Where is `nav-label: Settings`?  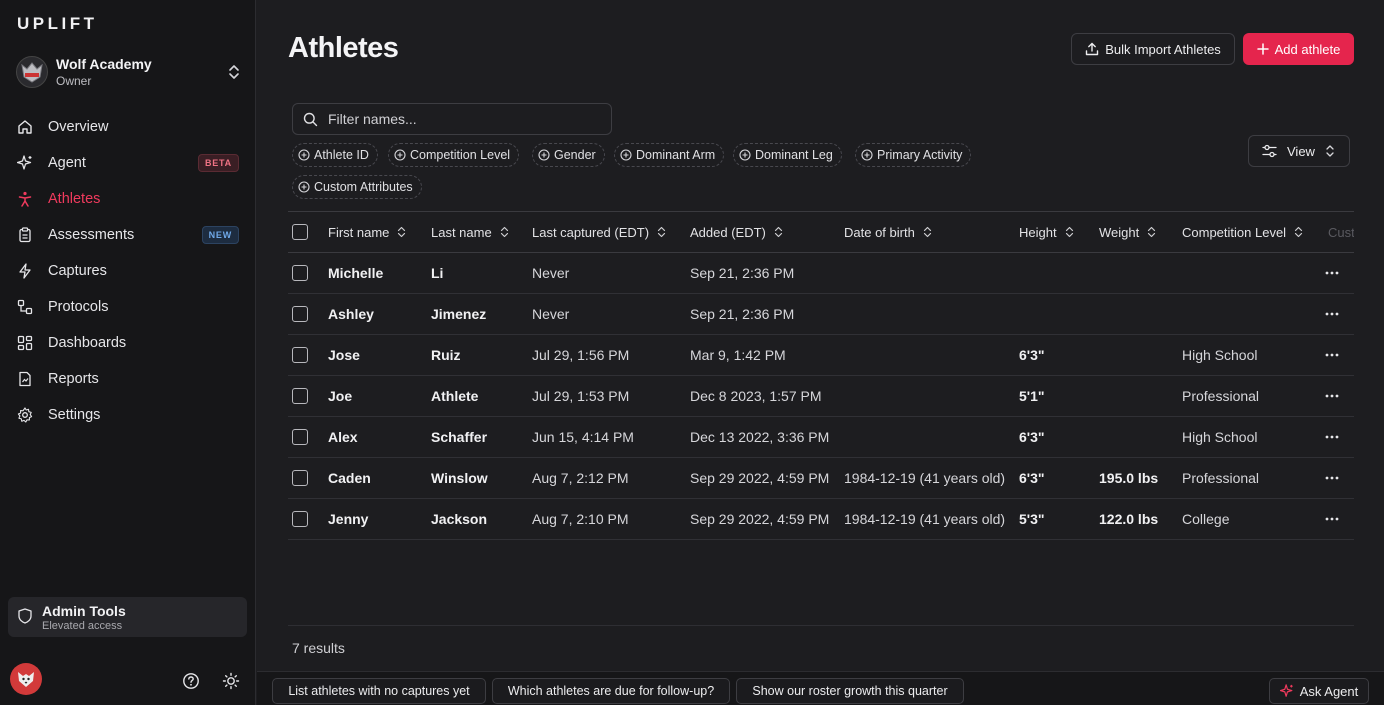
nav-label: Settings is located at coordinates (74, 415).